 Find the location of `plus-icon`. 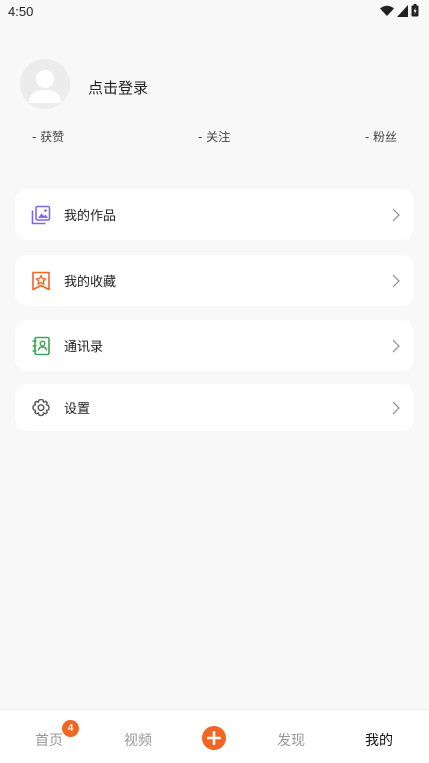

plus-icon is located at coordinates (214, 738).